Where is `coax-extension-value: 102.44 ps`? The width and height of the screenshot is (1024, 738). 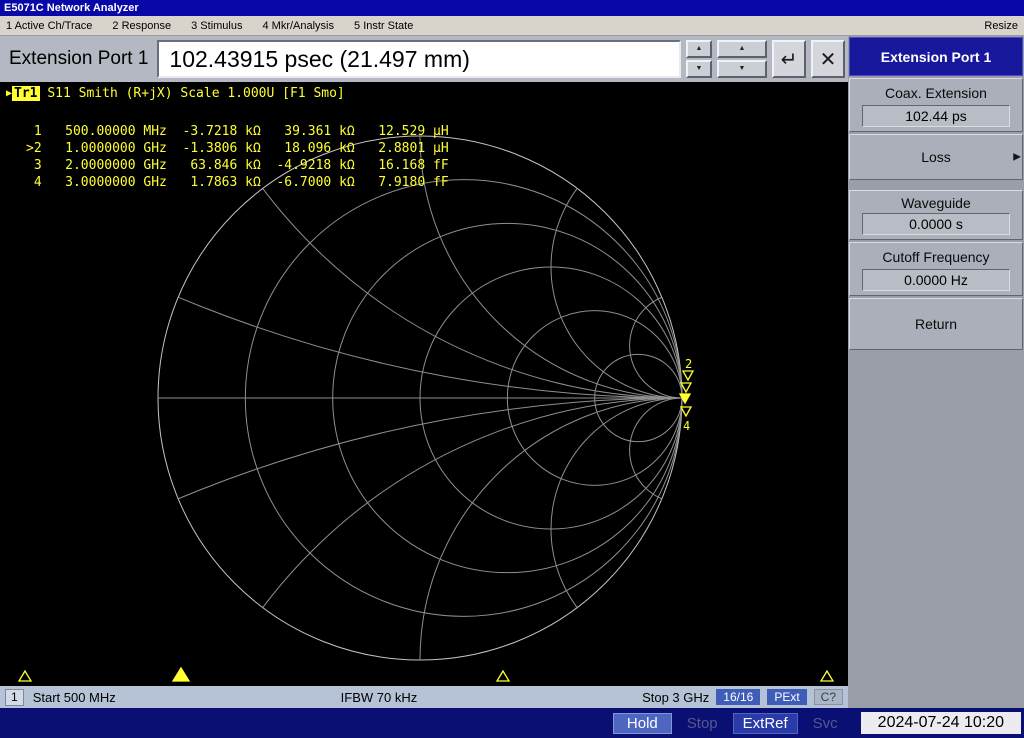 coax-extension-value: 102.44 ps is located at coordinates (936, 116).